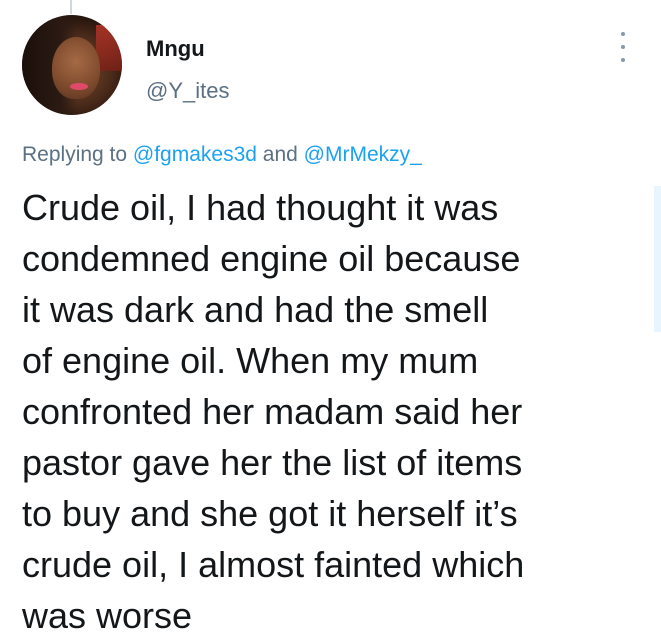  What do you see at coordinates (273, 564) in the screenshot?
I see `tweet-text-line: crude oil, I almost fainted which` at bounding box center [273, 564].